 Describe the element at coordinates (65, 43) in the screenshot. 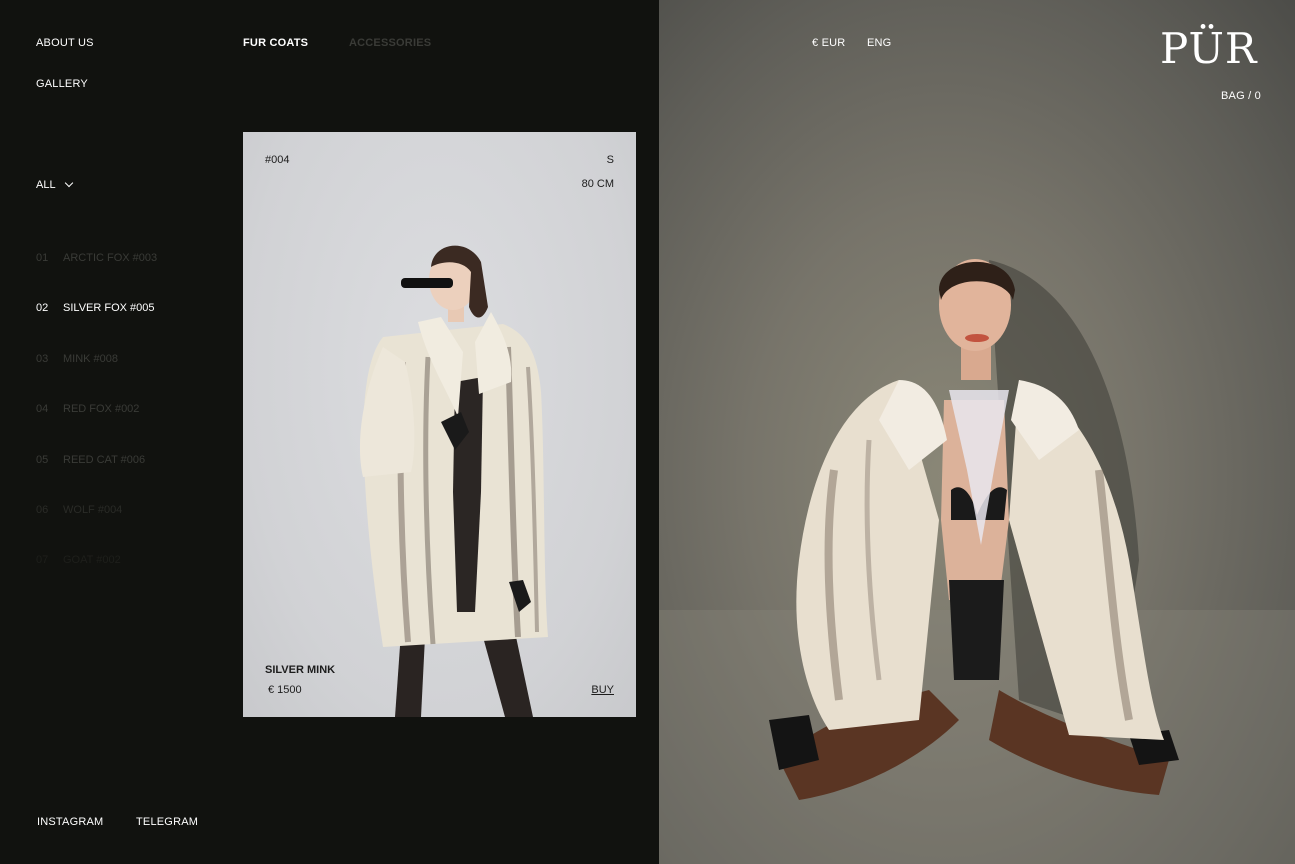

I see `nav-about-us: ABOUT US` at that location.